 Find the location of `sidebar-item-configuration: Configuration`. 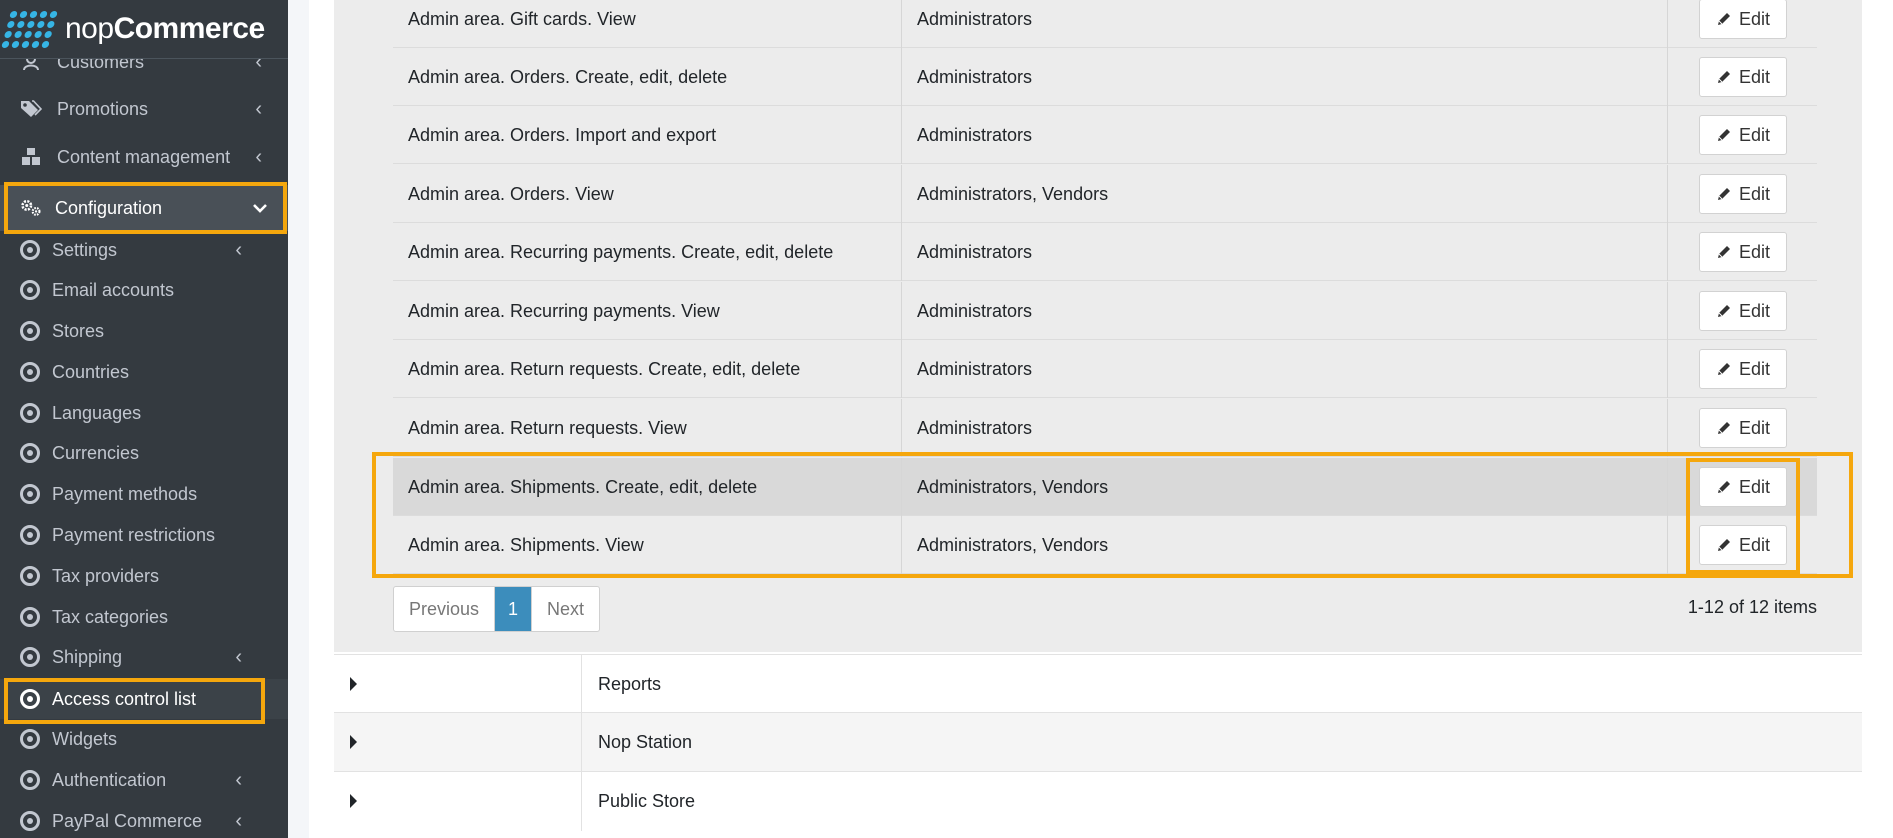

sidebar-item-configuration: Configuration is located at coordinates (144, 208).